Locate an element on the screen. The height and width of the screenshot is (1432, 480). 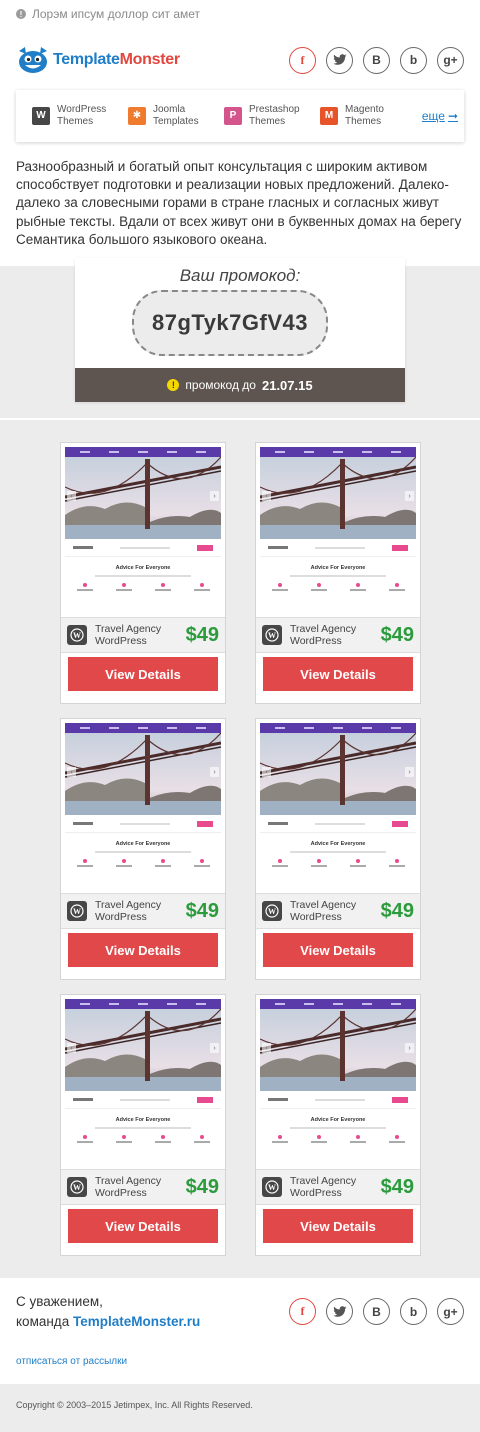
warning-icon: ! is located at coordinates (173, 385).